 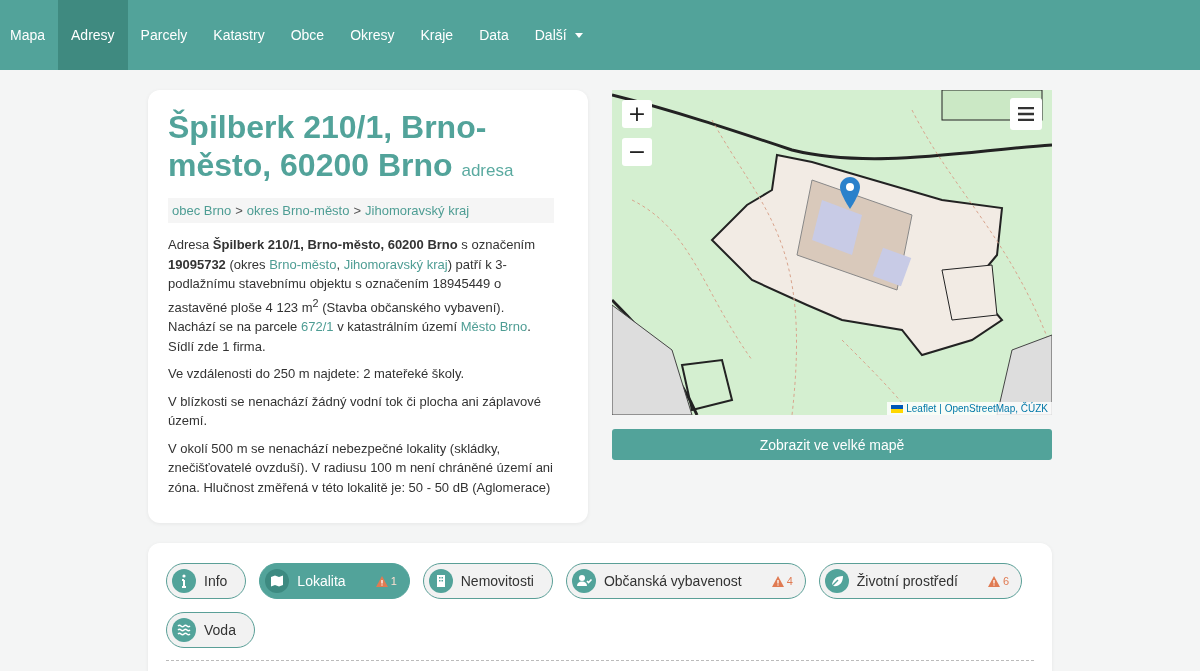 What do you see at coordinates (239, 35) in the screenshot?
I see `nav-link: Katastry` at bounding box center [239, 35].